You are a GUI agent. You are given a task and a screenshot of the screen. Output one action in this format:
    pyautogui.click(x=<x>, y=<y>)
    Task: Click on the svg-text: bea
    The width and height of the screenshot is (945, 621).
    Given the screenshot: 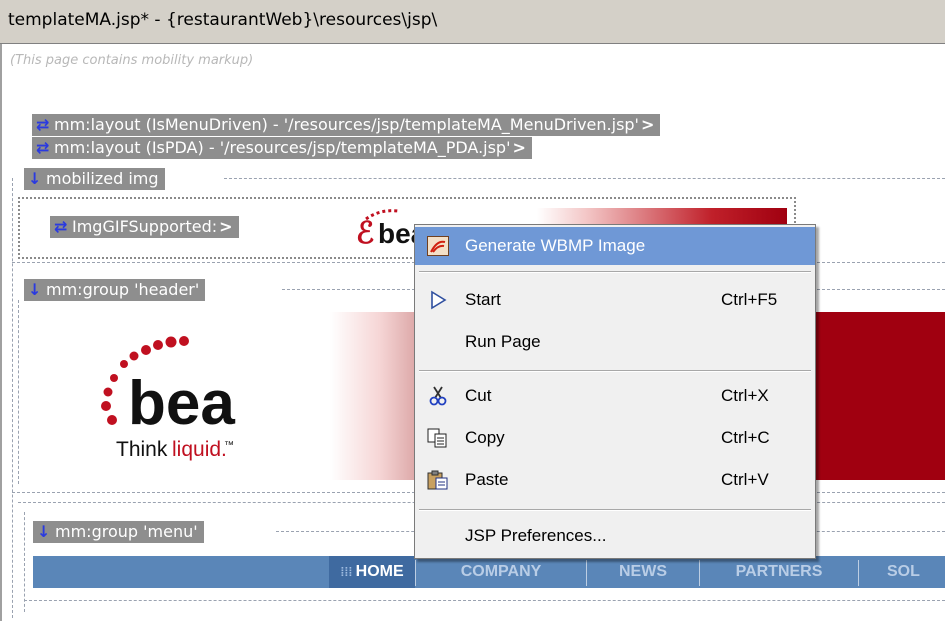 What is the action you would take?
    pyautogui.click(x=181, y=403)
    